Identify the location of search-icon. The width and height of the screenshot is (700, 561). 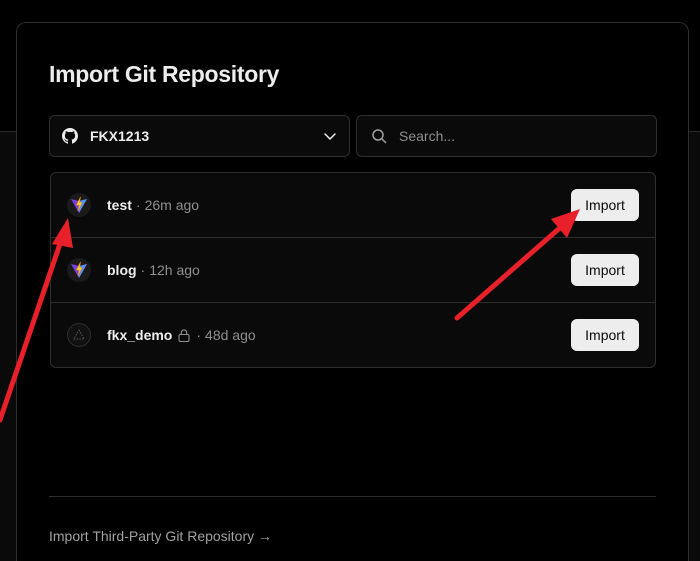
(379, 136).